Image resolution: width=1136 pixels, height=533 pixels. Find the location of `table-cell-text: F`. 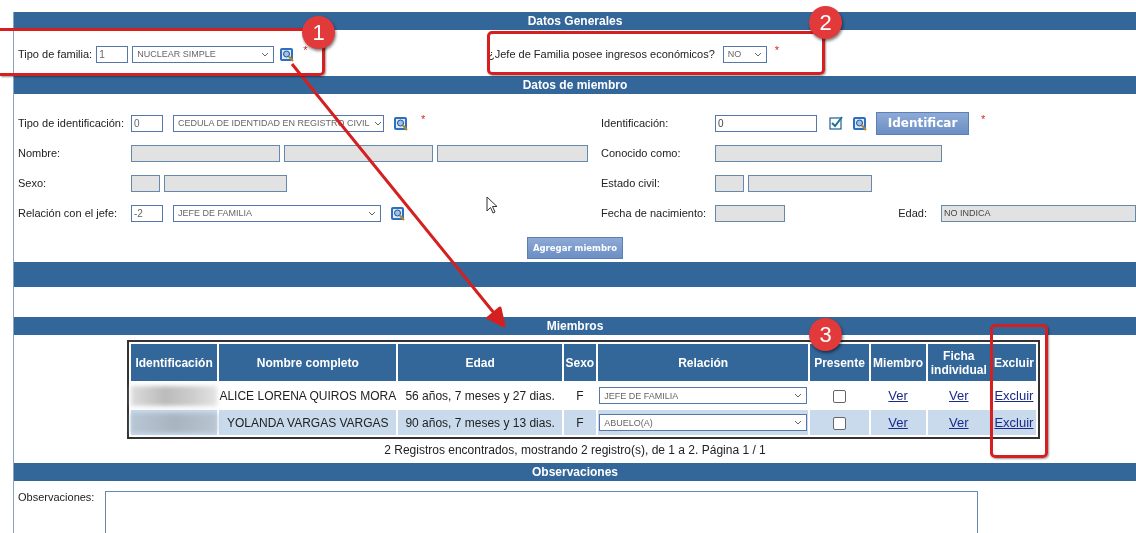

table-cell-text: F is located at coordinates (580, 396).